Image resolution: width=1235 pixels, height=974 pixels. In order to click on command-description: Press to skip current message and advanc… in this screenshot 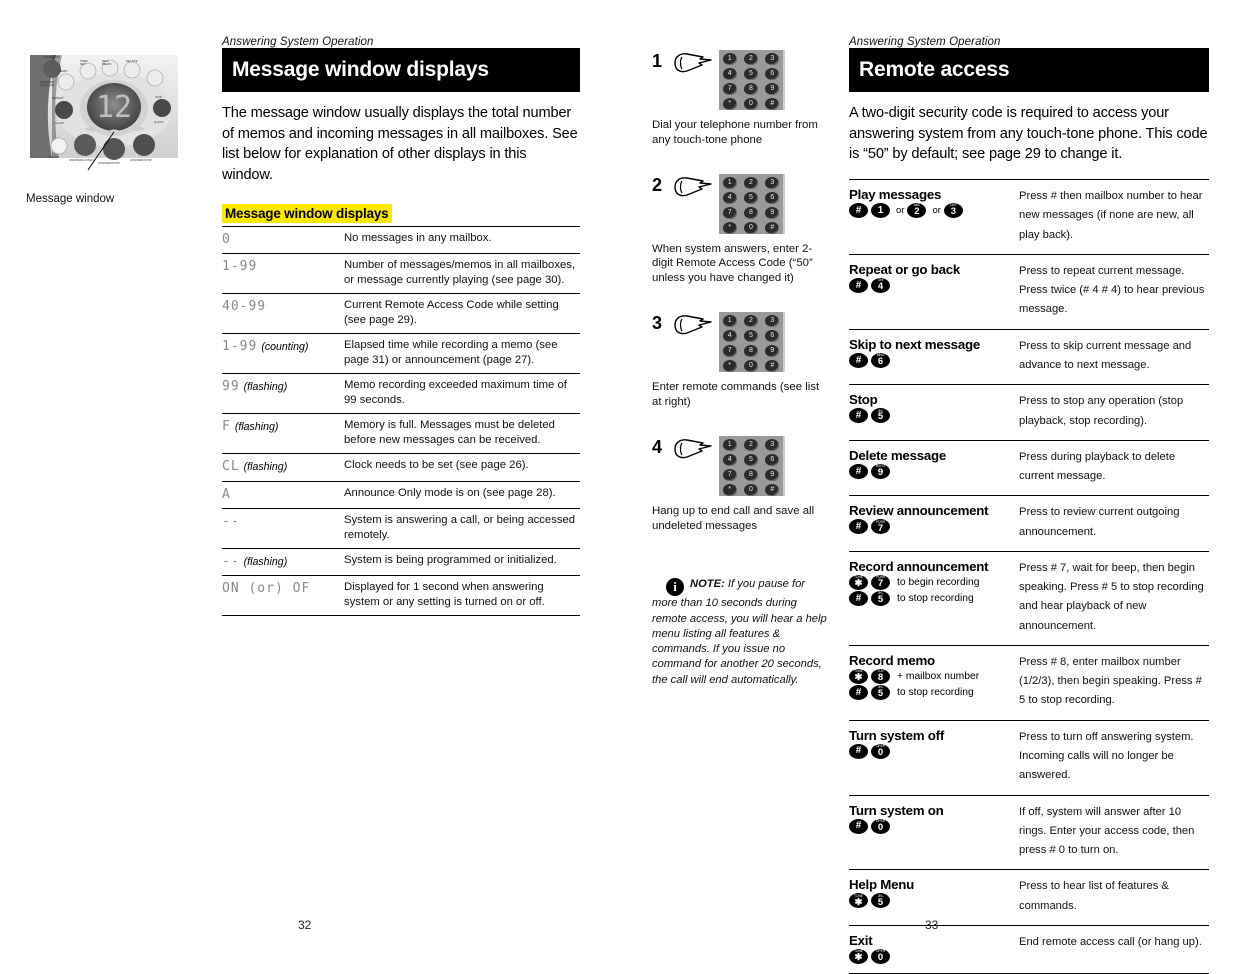, I will do `click(1105, 355)`.